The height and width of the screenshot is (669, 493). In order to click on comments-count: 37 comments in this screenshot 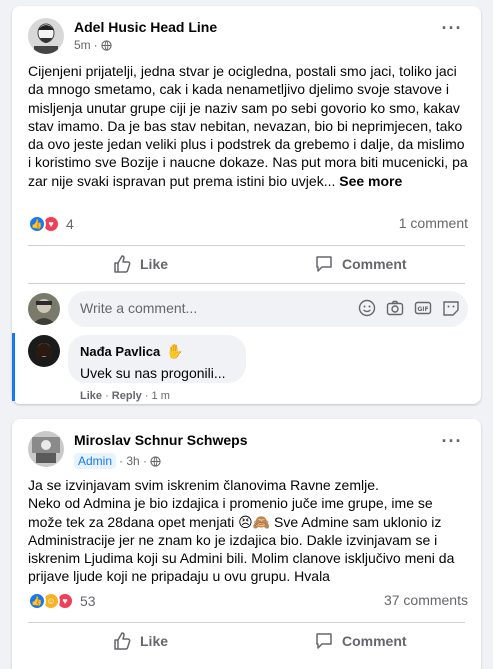, I will do `click(426, 600)`.